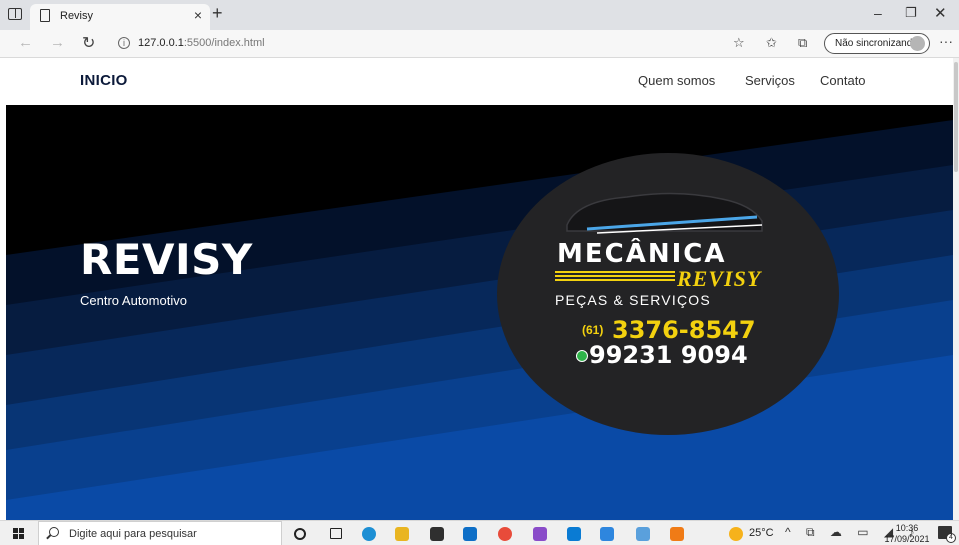 This screenshot has height=545, width=959. What do you see at coordinates (956, 289) in the screenshot?
I see `page-scrollbar` at bounding box center [956, 289].